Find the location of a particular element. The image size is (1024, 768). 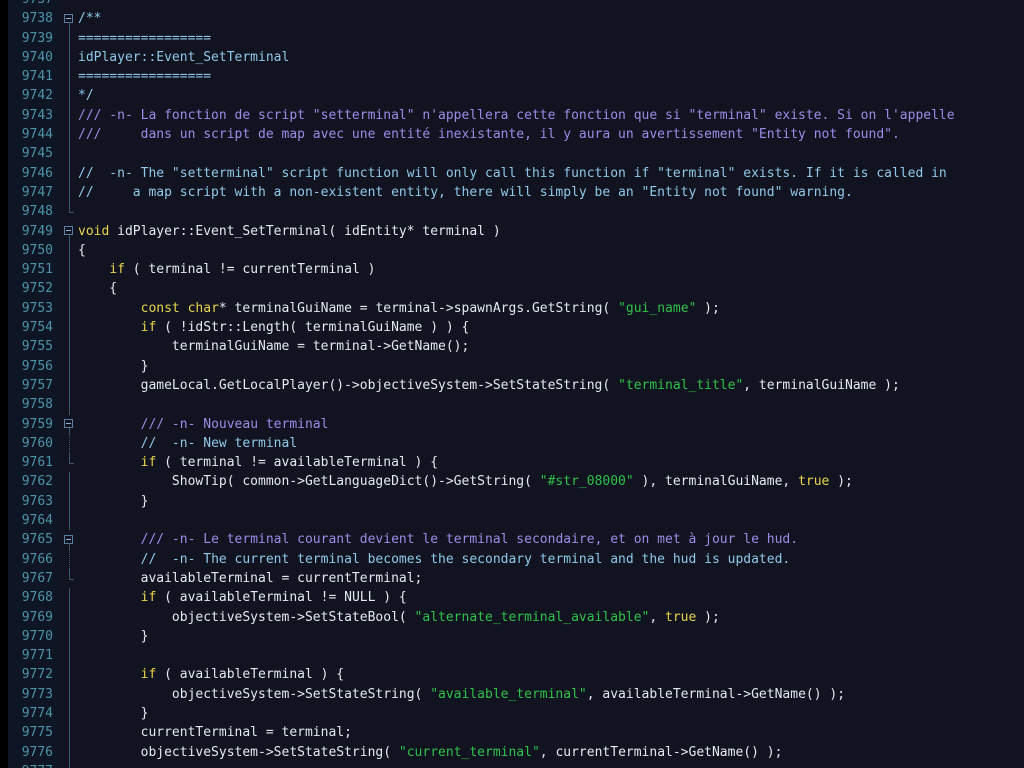

code-line: 9760 // -n- New terminal is located at coordinates (512, 443).